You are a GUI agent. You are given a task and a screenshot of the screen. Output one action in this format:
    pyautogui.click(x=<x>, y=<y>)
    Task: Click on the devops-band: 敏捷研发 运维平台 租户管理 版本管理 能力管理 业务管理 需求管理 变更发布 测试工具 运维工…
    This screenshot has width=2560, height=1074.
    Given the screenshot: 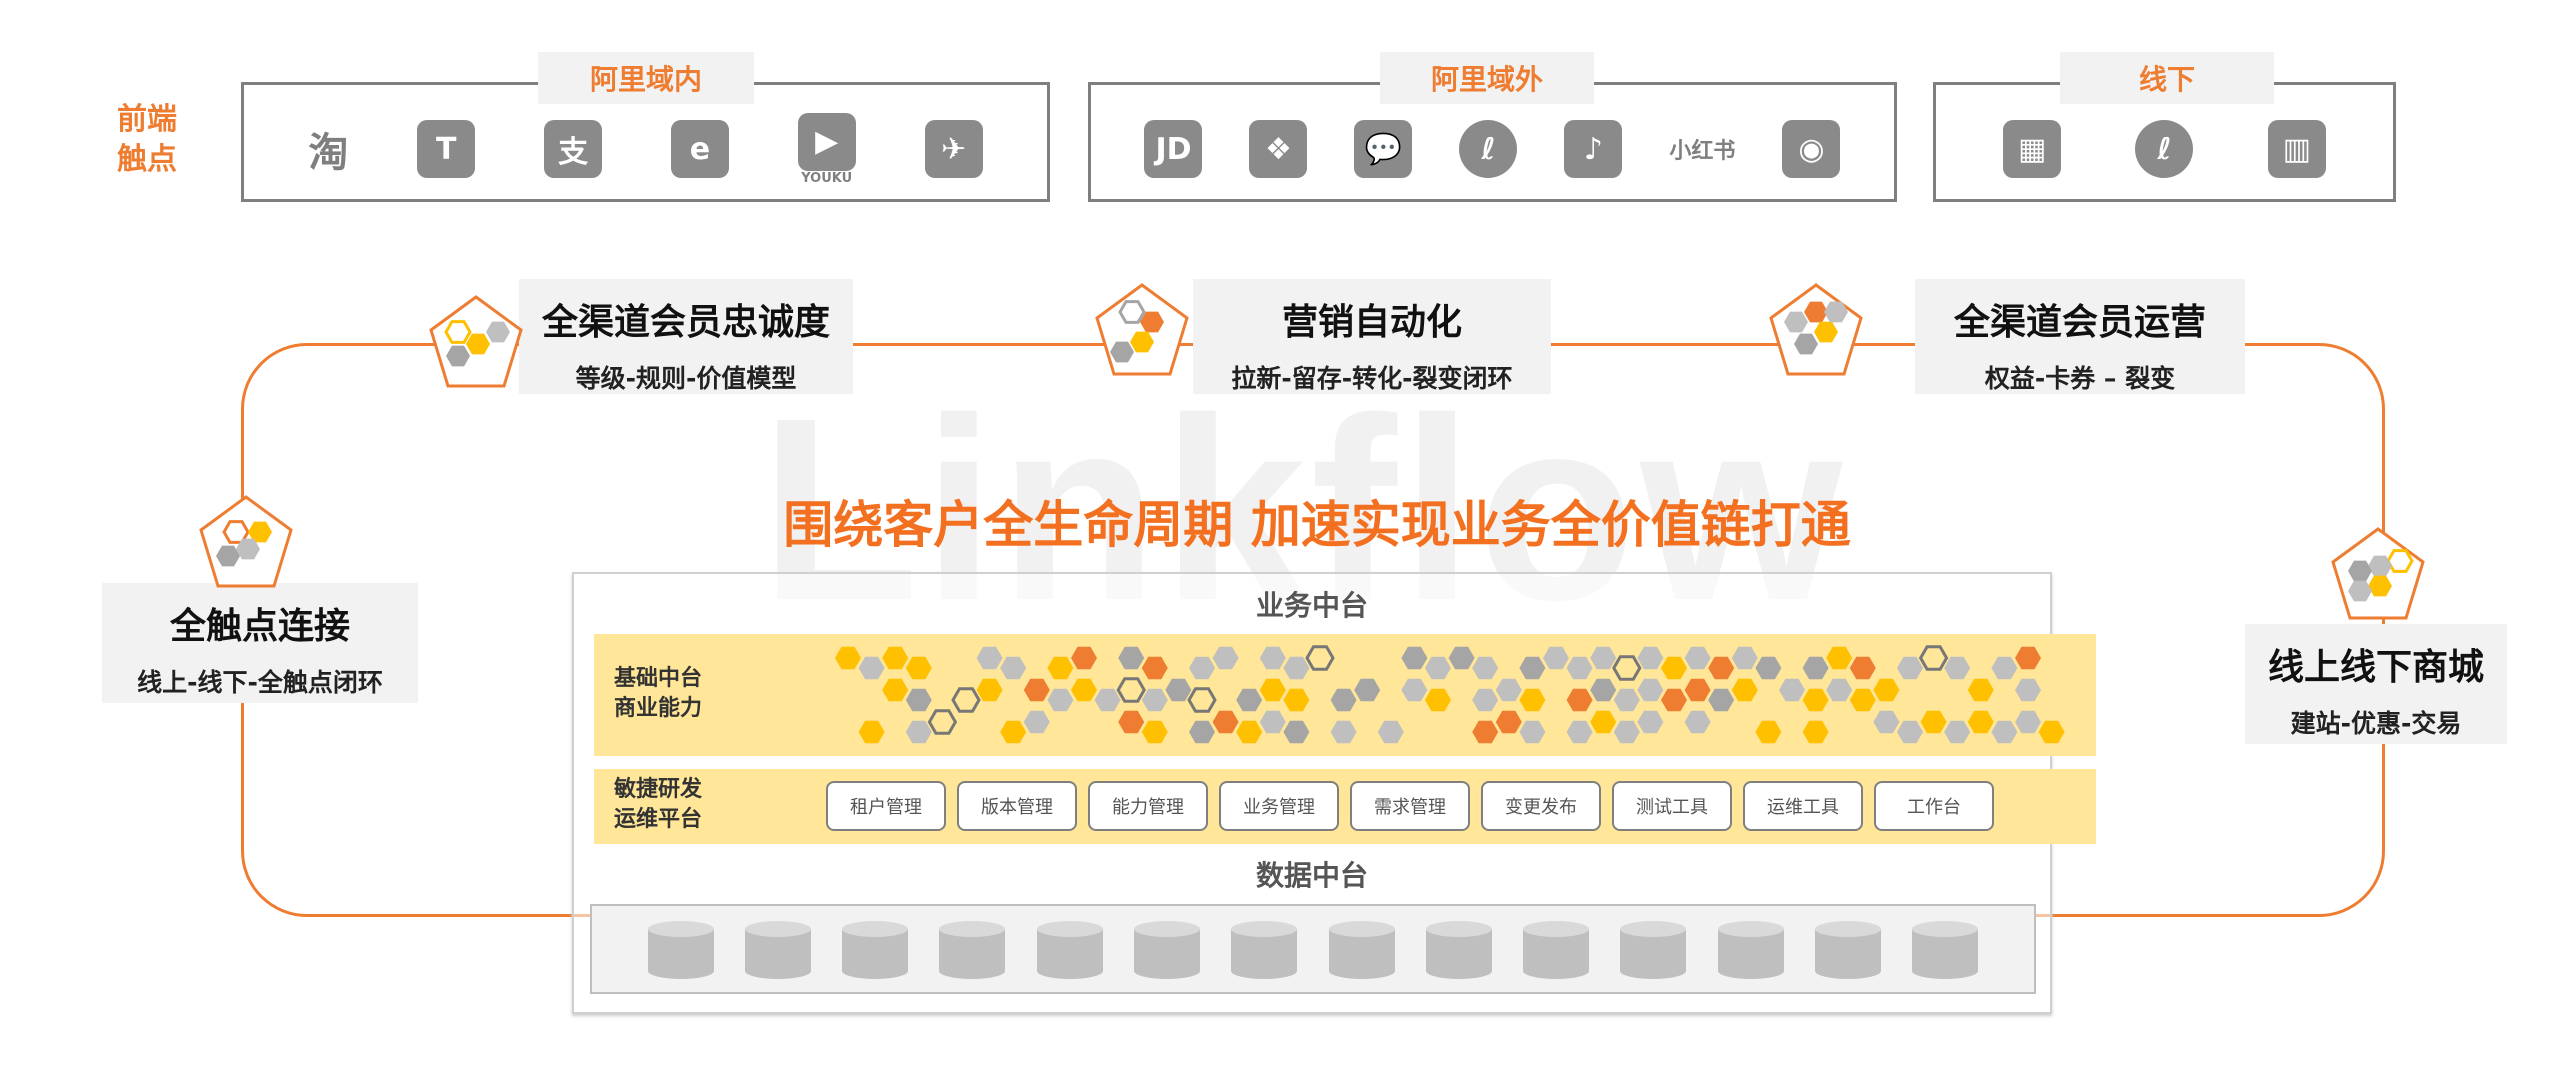 What is the action you would take?
    pyautogui.click(x=1345, y=806)
    